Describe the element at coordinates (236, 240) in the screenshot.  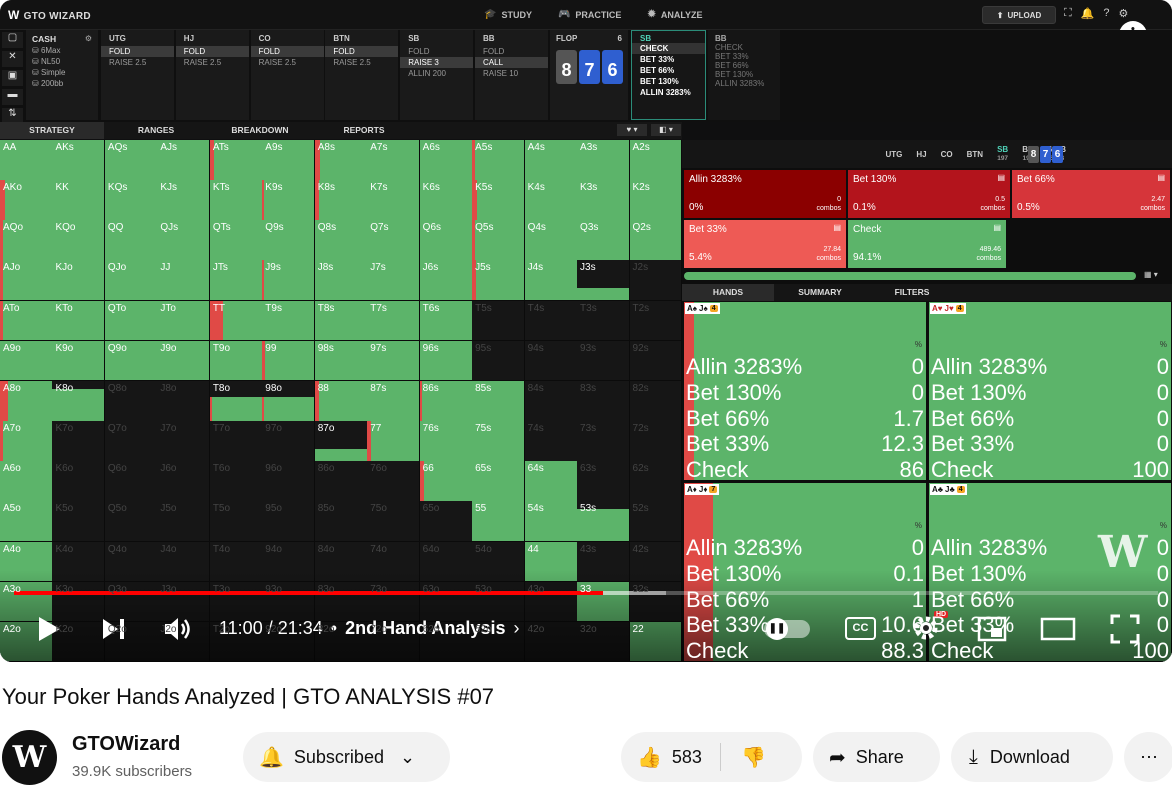
I see `hand-cell: QTs` at that location.